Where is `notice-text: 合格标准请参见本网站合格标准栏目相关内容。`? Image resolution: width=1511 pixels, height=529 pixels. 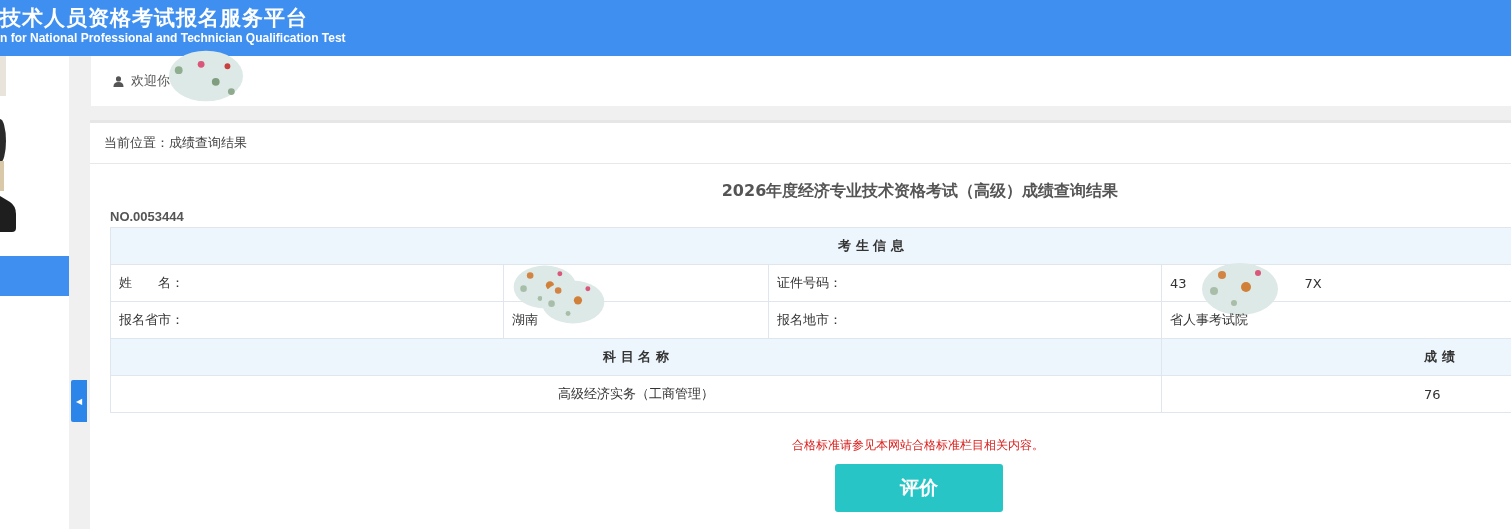 notice-text: 合格标准请参见本网站合格标准栏目相关内容。 is located at coordinates (917, 445).